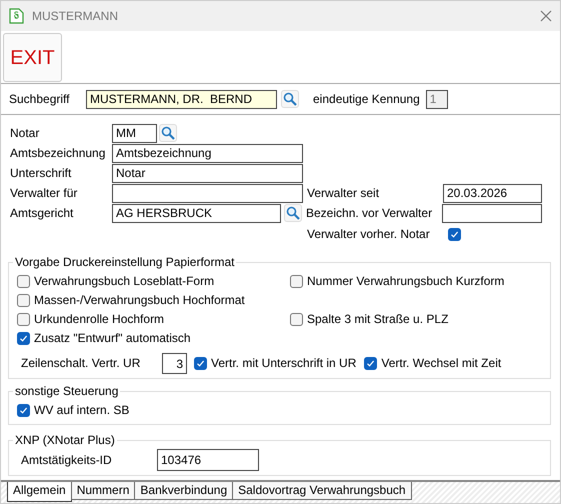  Describe the element at coordinates (370, 213) in the screenshot. I see `field-label: Bezeichn. vor Verwalter` at that location.